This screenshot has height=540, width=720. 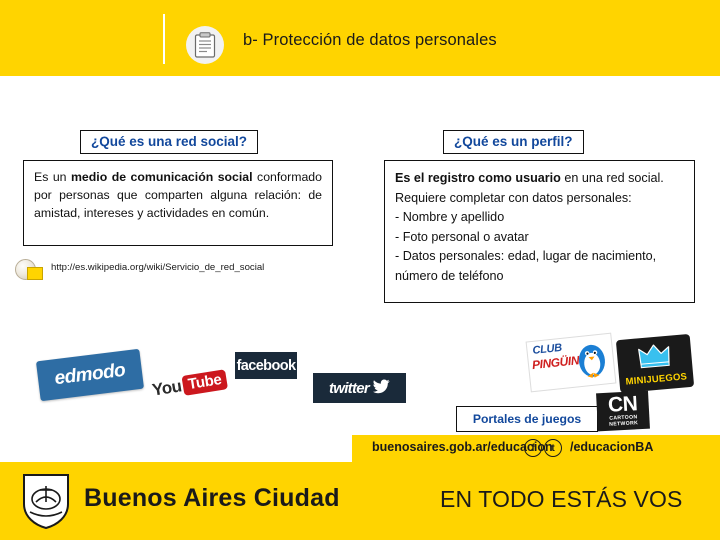 I want to click on globe-page-icon, so click(x=31, y=270).